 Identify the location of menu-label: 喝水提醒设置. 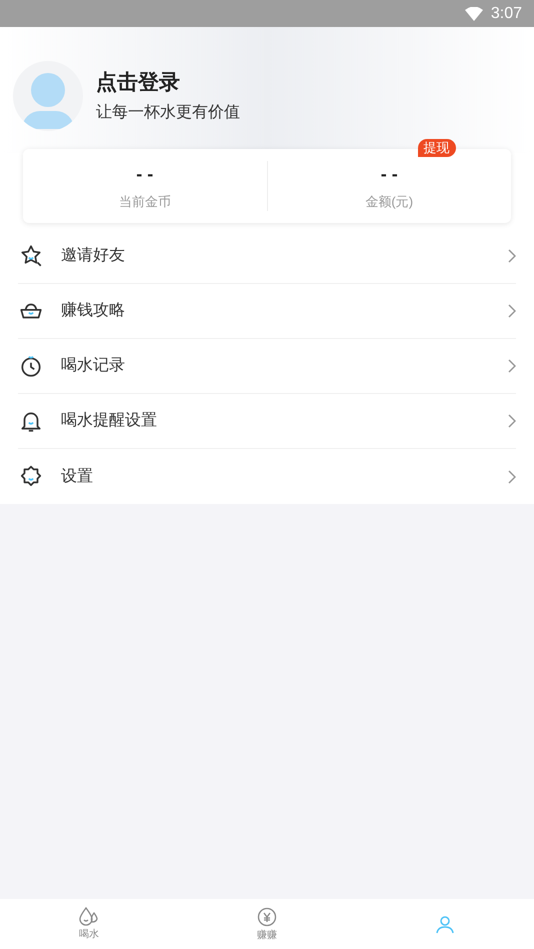
(109, 420).